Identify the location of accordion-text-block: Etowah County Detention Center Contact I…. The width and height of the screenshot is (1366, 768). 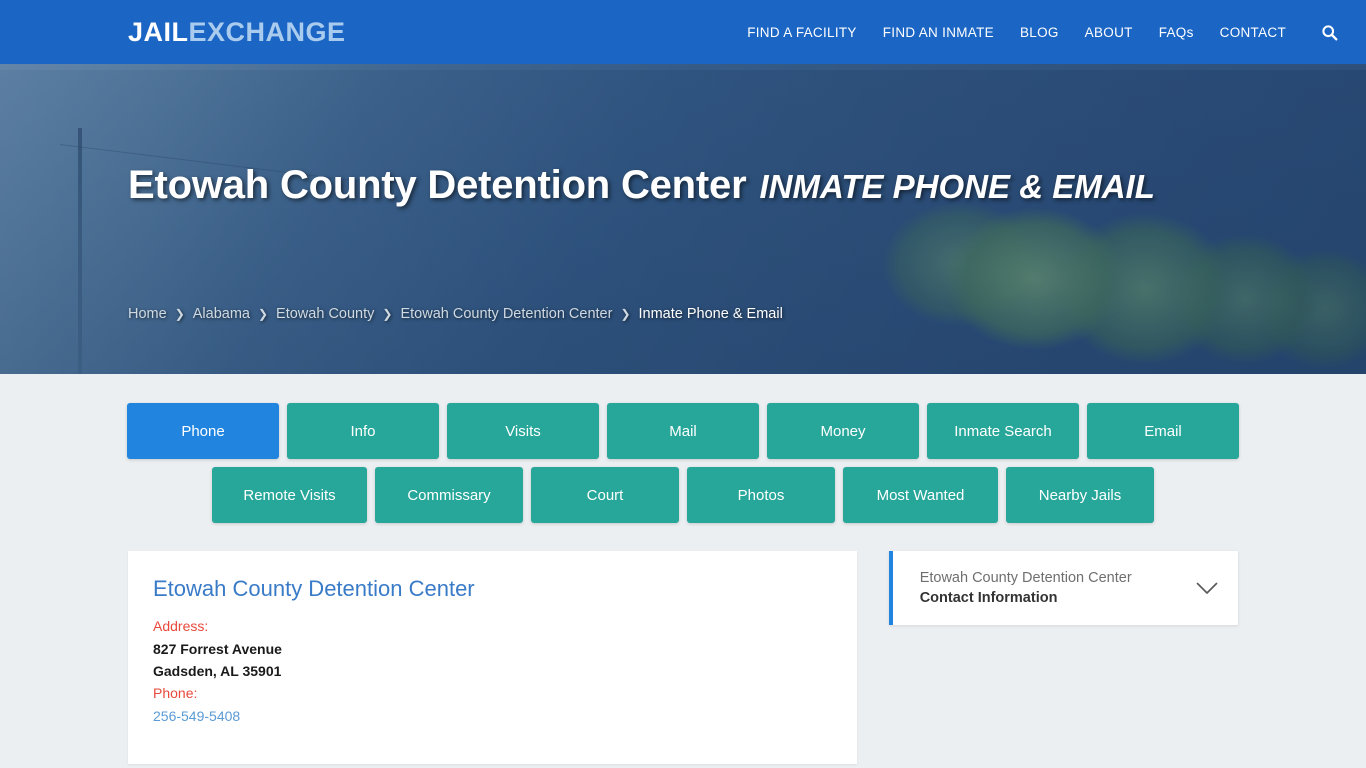
(1057, 588).